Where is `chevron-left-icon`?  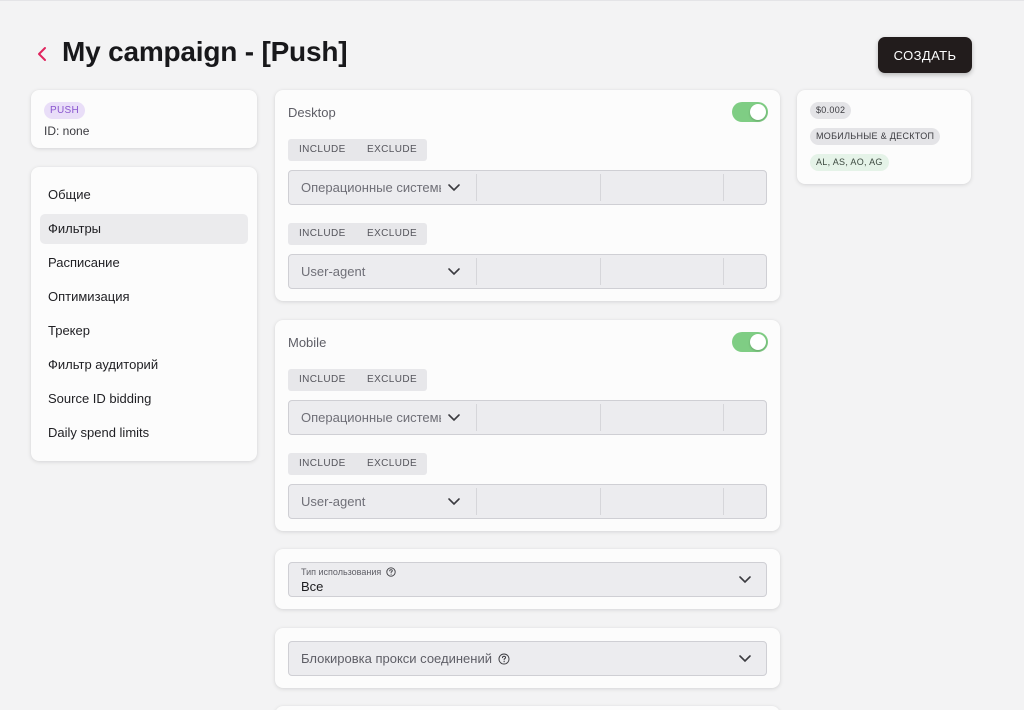 chevron-left-icon is located at coordinates (42, 54).